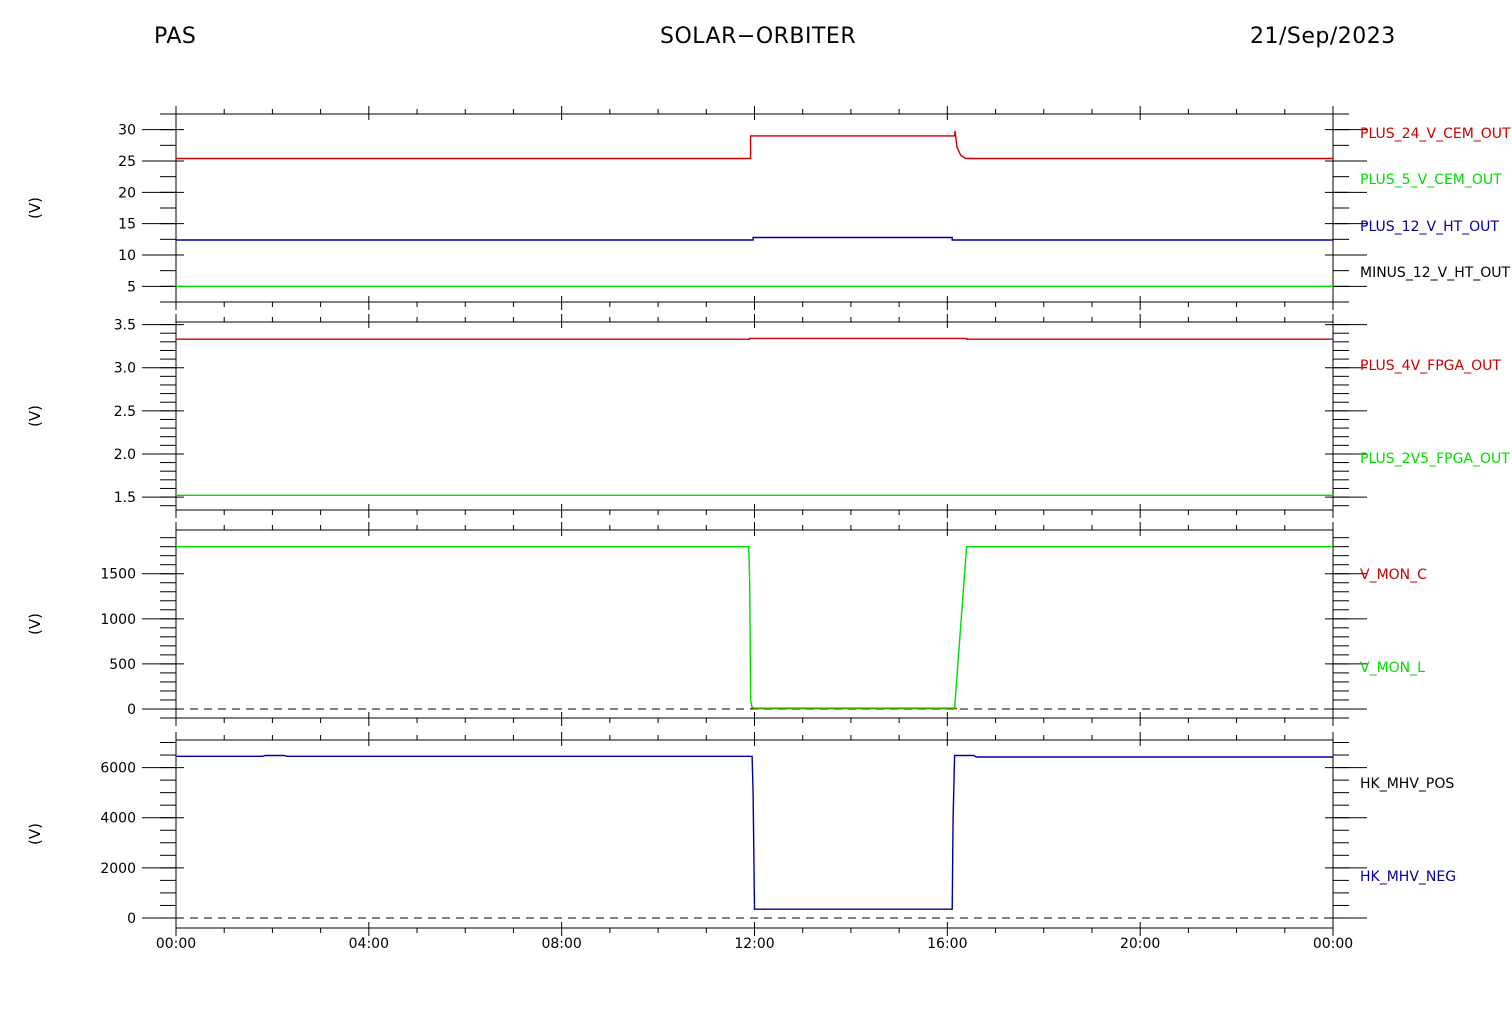 Image resolution: width=1512 pixels, height=1020 pixels. What do you see at coordinates (127, 193) in the screenshot?
I see `y-tick-label: 20` at bounding box center [127, 193].